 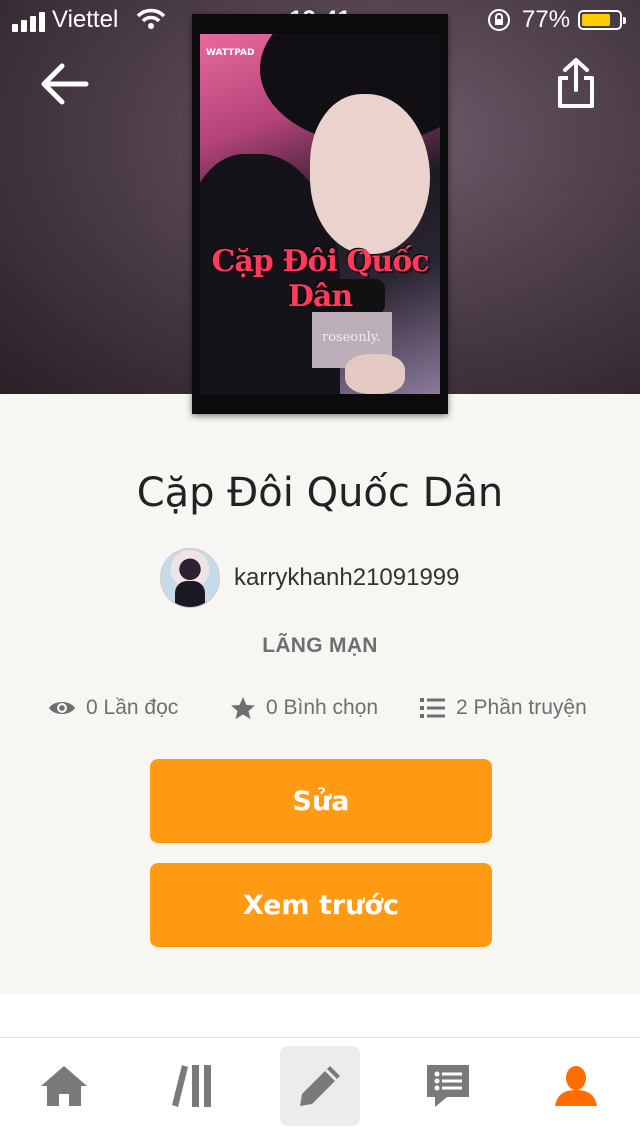 I want to click on cover-title: Cặp Đôi Quốc Dân, so click(x=320, y=279).